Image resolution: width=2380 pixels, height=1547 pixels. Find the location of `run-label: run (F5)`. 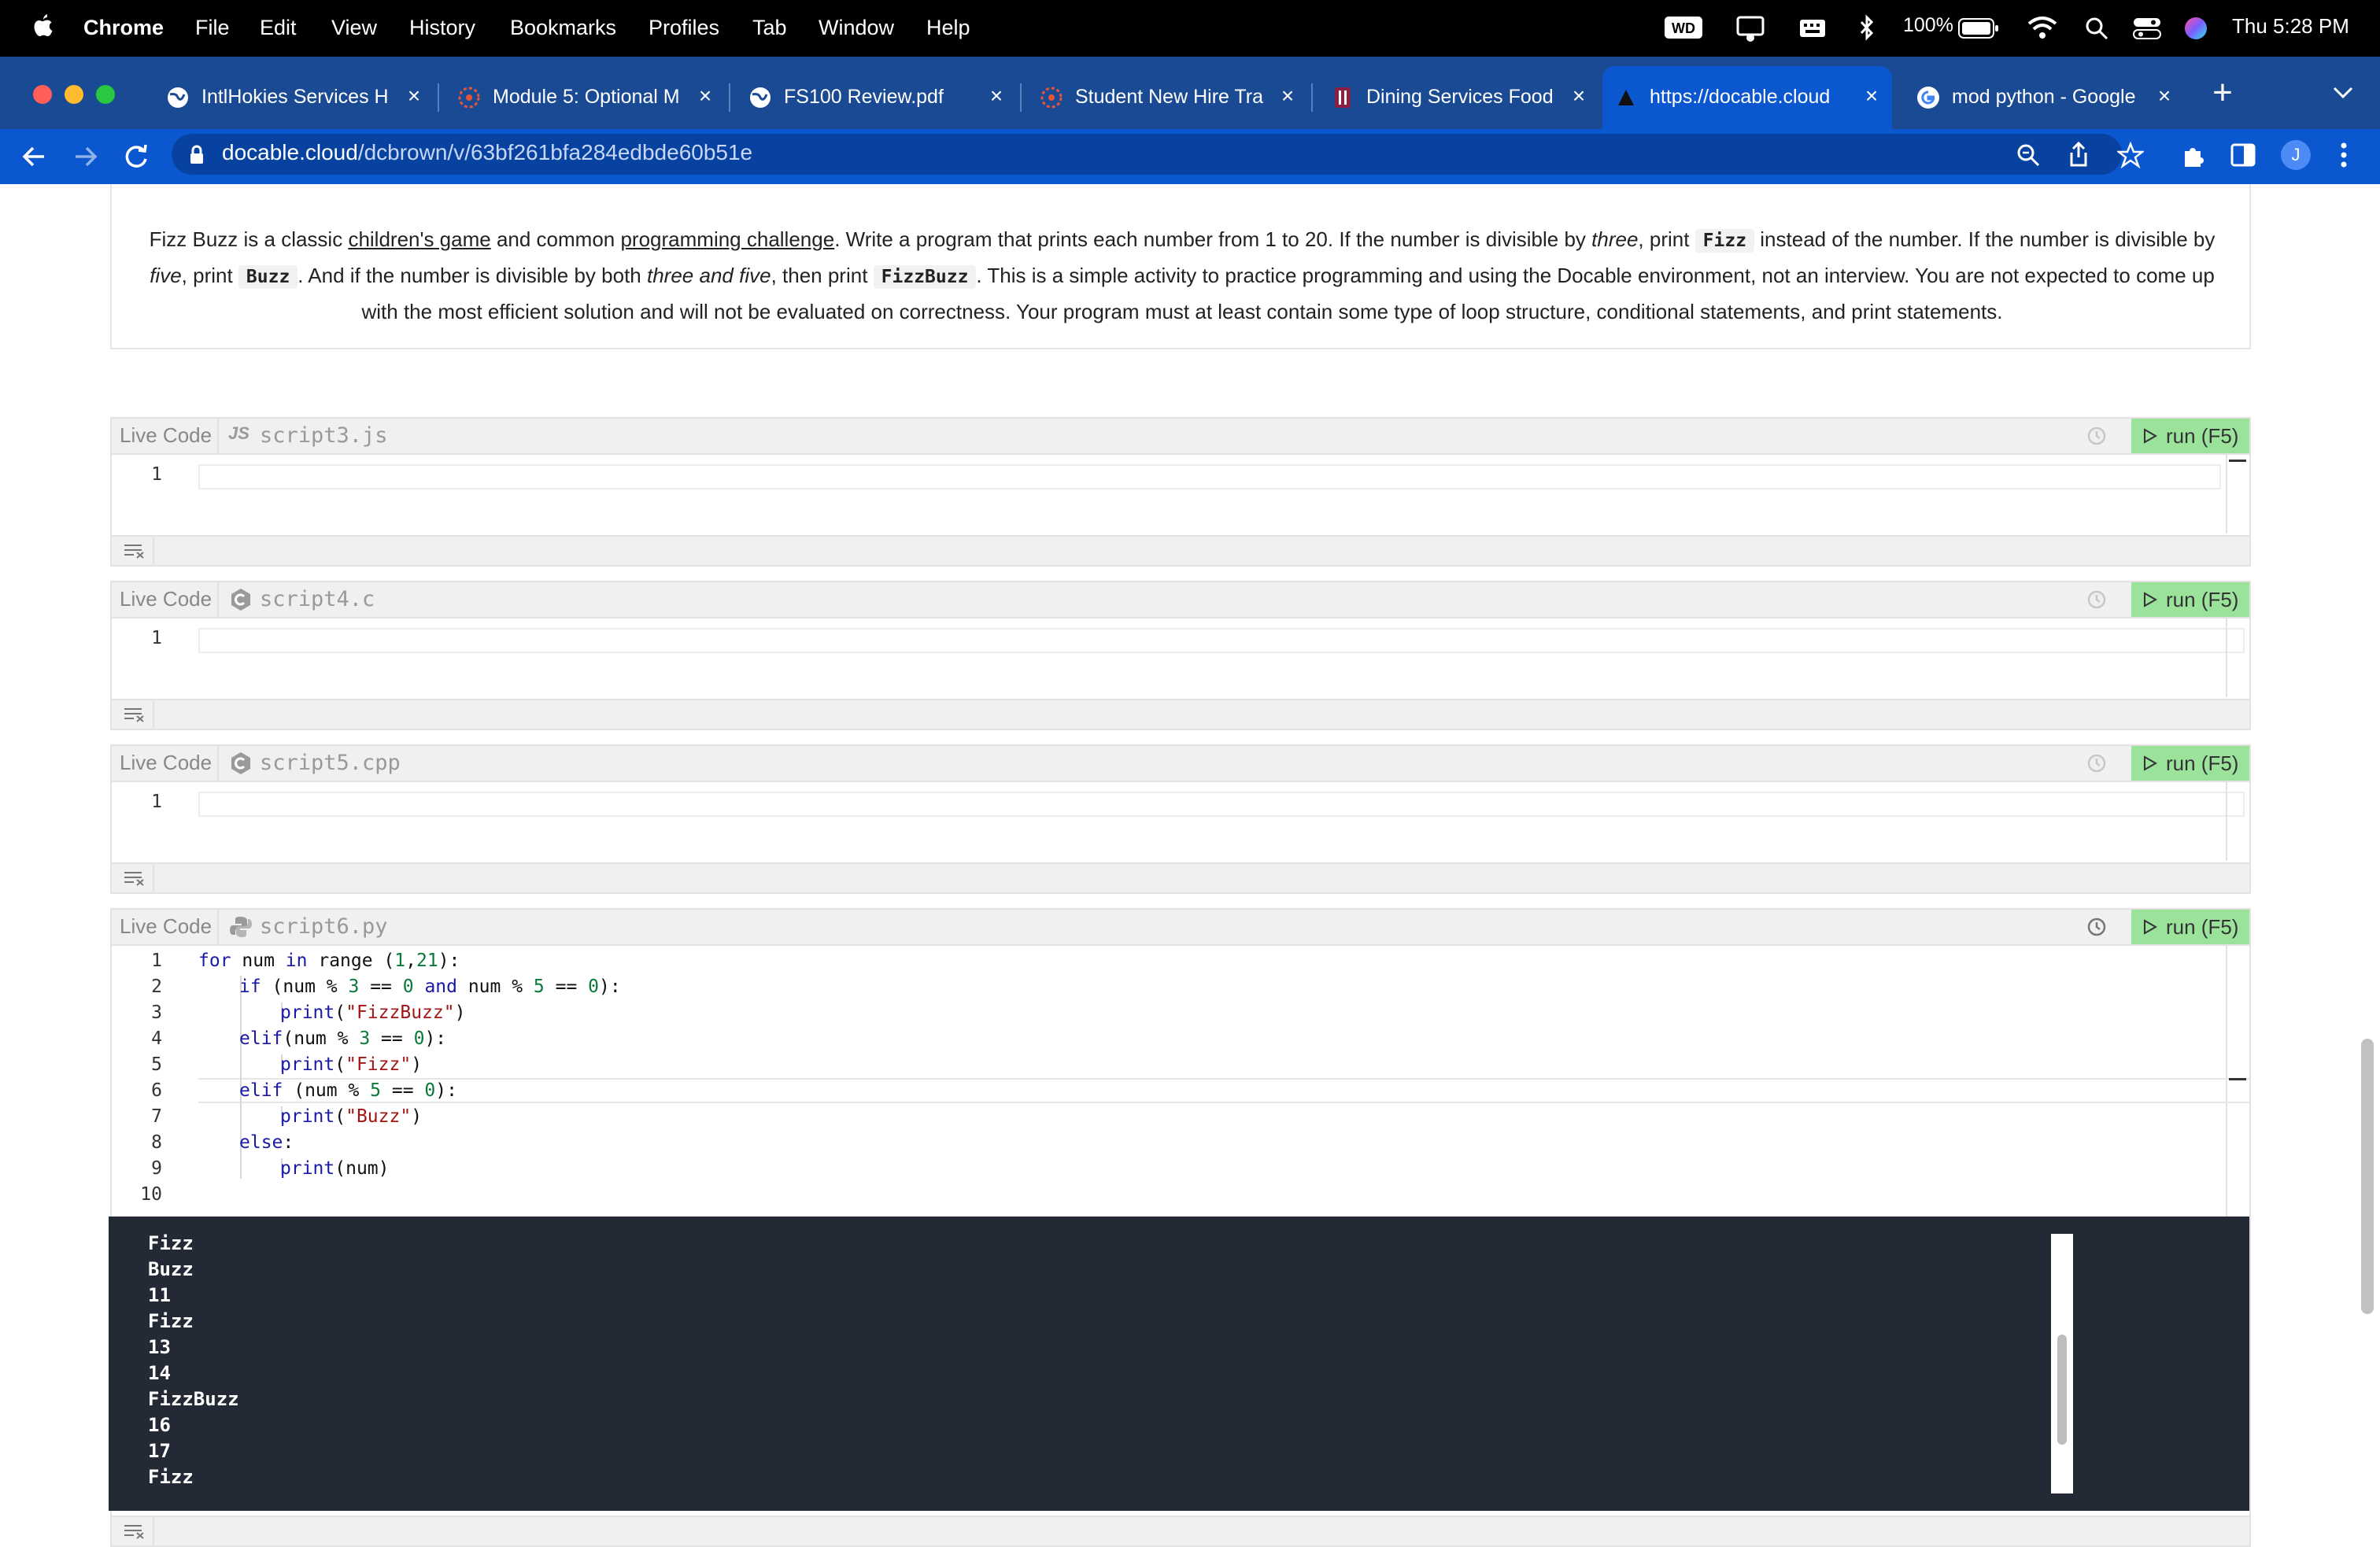

run-label: run (F5) is located at coordinates (2202, 436).